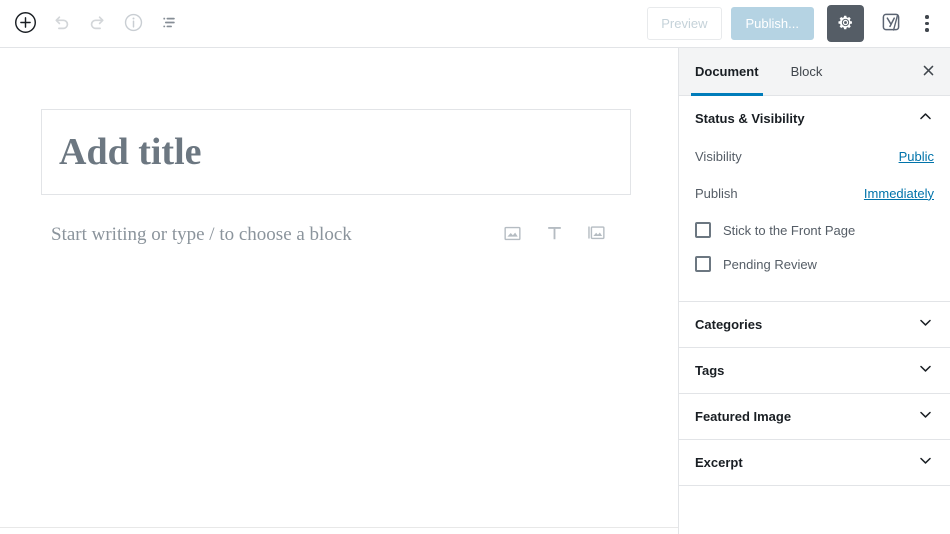  I want to click on post-title-placeholder: Add title, so click(130, 152).